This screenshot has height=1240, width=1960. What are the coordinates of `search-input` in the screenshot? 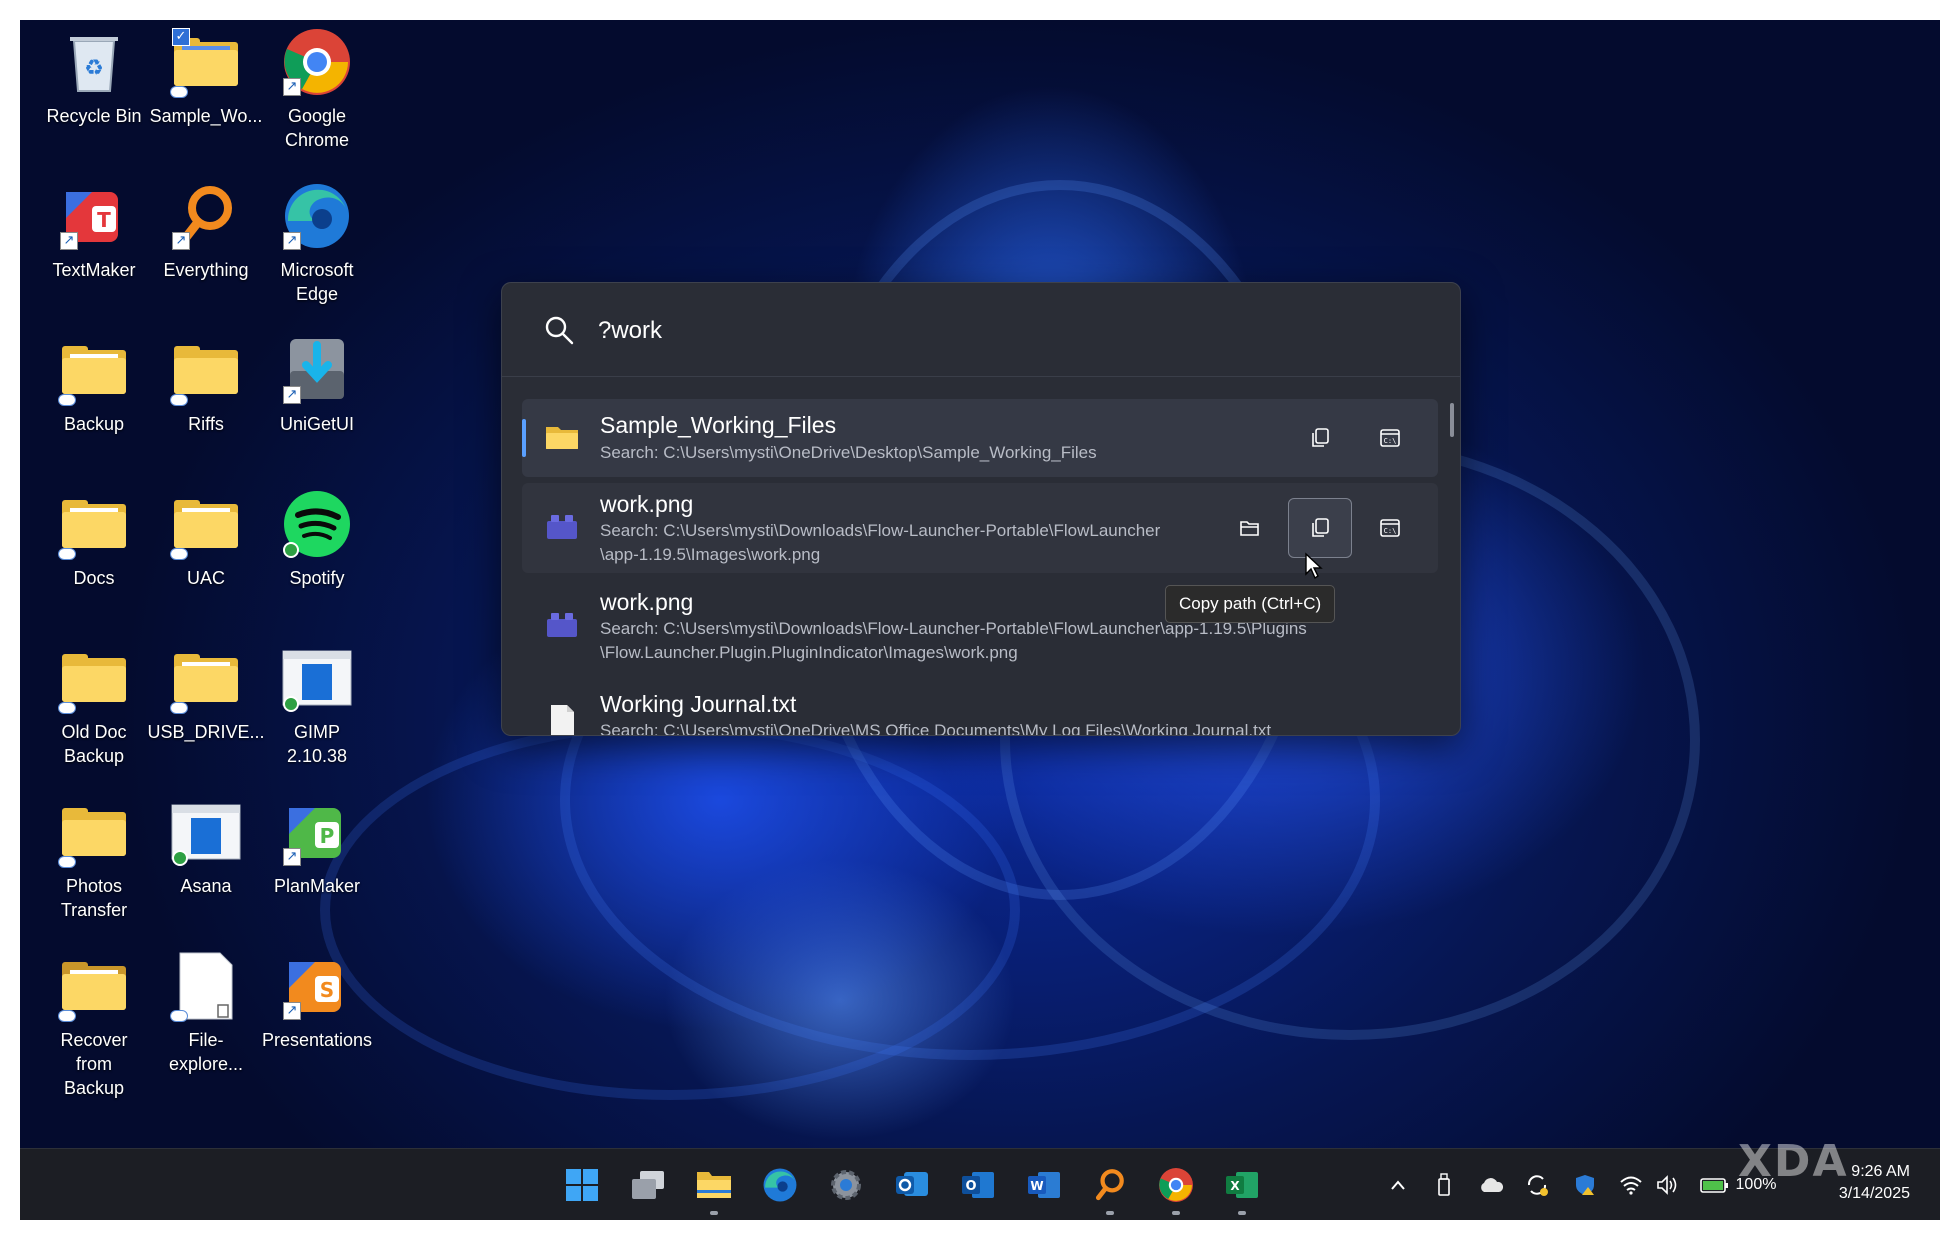 It's located at (1008, 331).